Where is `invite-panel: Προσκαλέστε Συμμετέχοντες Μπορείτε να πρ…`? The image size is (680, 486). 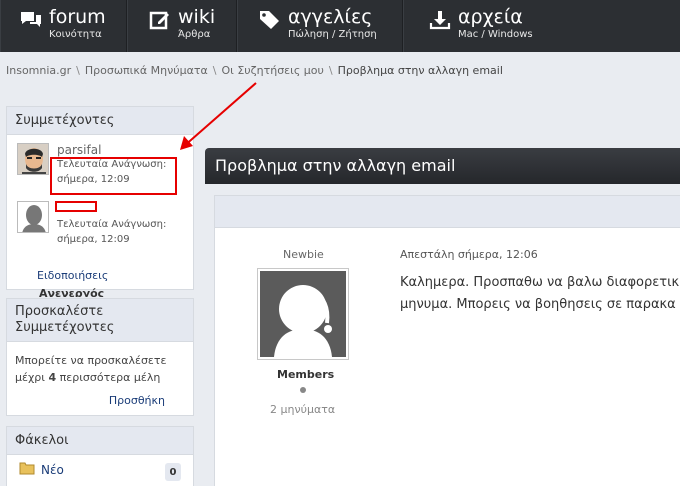 invite-panel: Προσκαλέστε Συμμετέχοντες Μπορείτε να πρ… is located at coordinates (100, 357).